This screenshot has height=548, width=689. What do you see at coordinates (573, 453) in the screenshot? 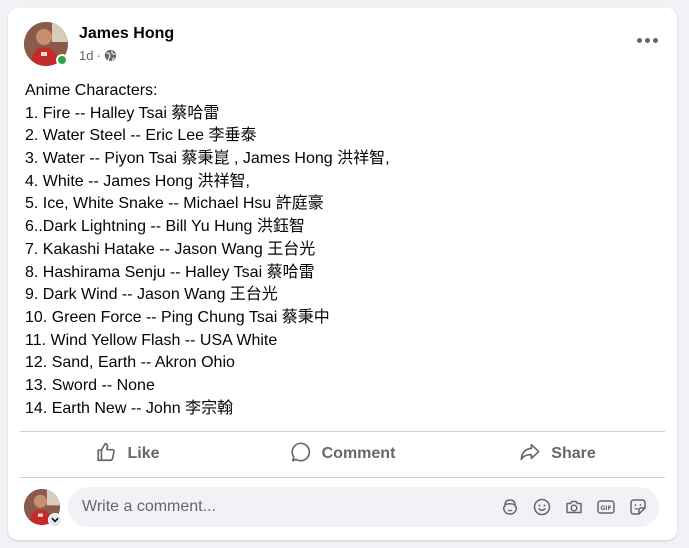
I see `share-label: Share` at bounding box center [573, 453].